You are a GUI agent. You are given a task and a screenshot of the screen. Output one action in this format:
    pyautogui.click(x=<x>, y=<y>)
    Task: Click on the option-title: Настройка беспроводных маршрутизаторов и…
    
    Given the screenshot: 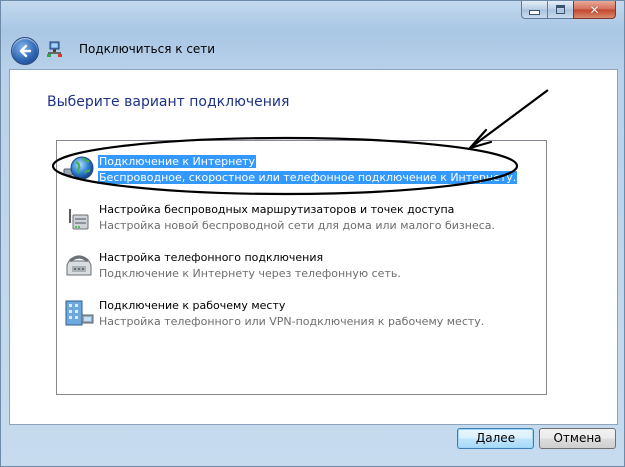 What is the action you would take?
    pyautogui.click(x=277, y=209)
    